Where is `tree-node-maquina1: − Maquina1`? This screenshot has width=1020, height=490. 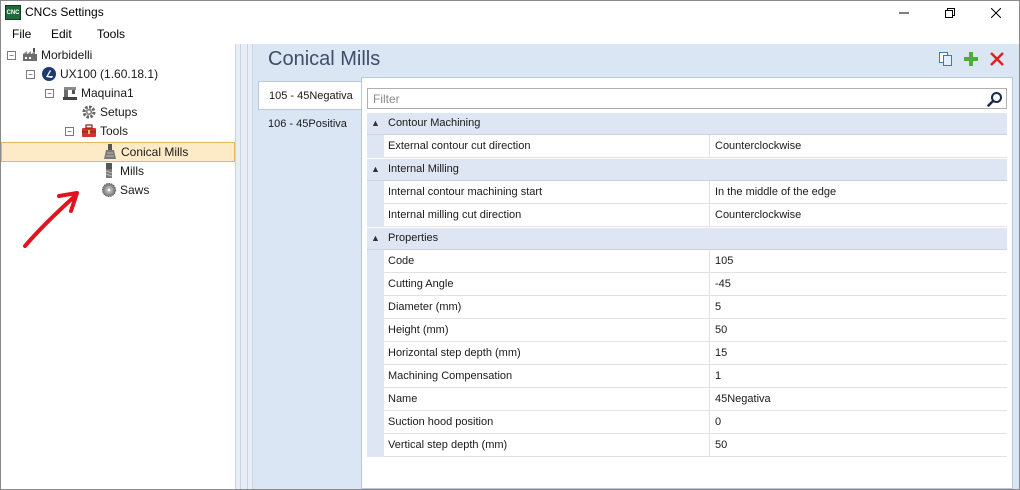
tree-node-maquina1: − Maquina1 is located at coordinates (118, 93).